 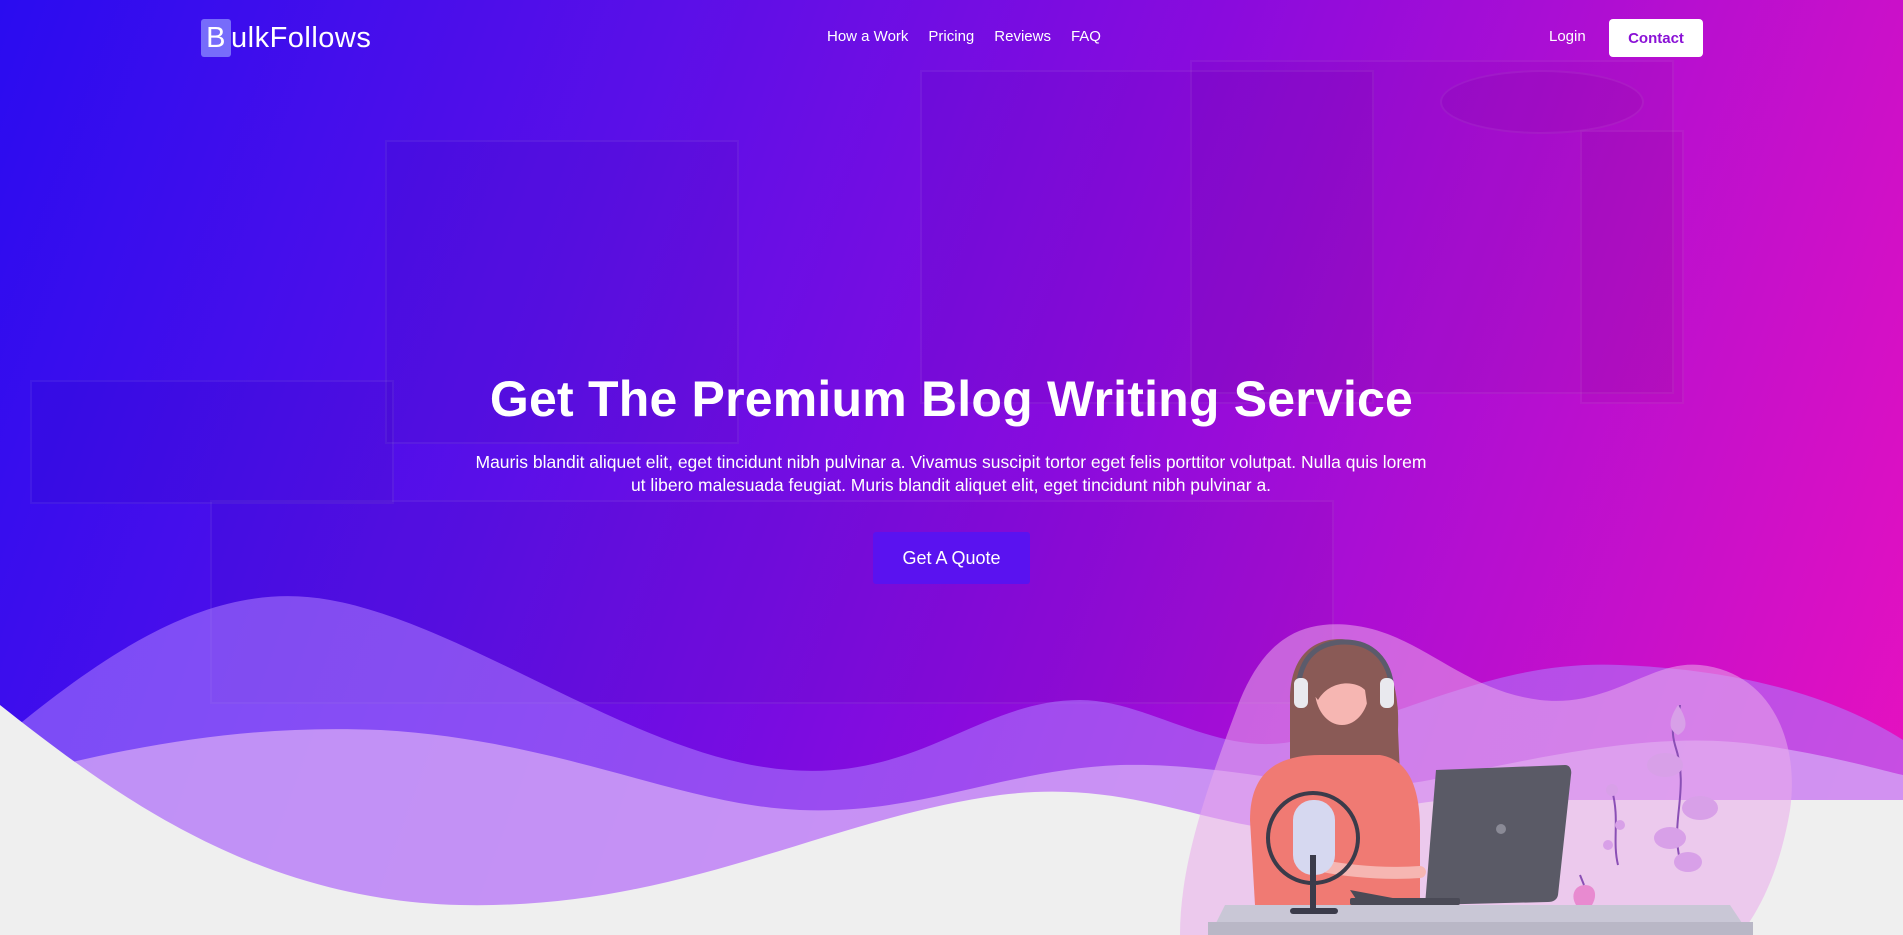 I want to click on brand-logo: B ulkFollows, so click(x=286, y=38).